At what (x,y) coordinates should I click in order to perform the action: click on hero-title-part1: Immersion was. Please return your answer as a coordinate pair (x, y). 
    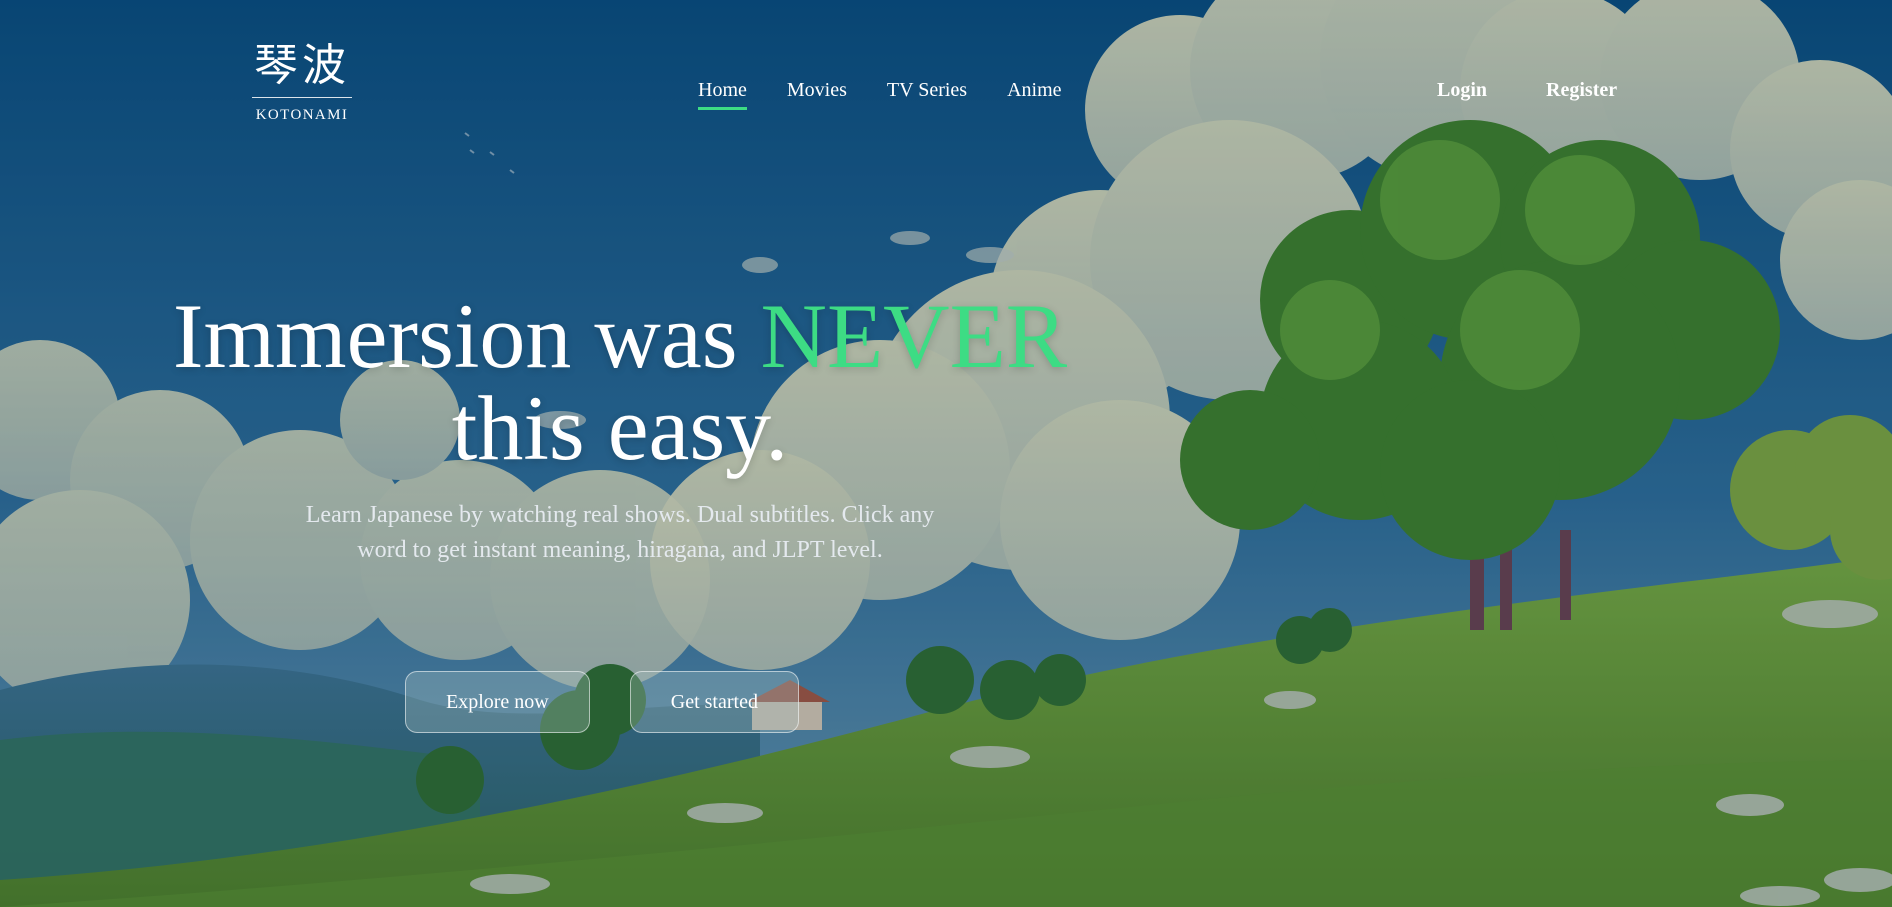
    Looking at the image, I should click on (466, 336).